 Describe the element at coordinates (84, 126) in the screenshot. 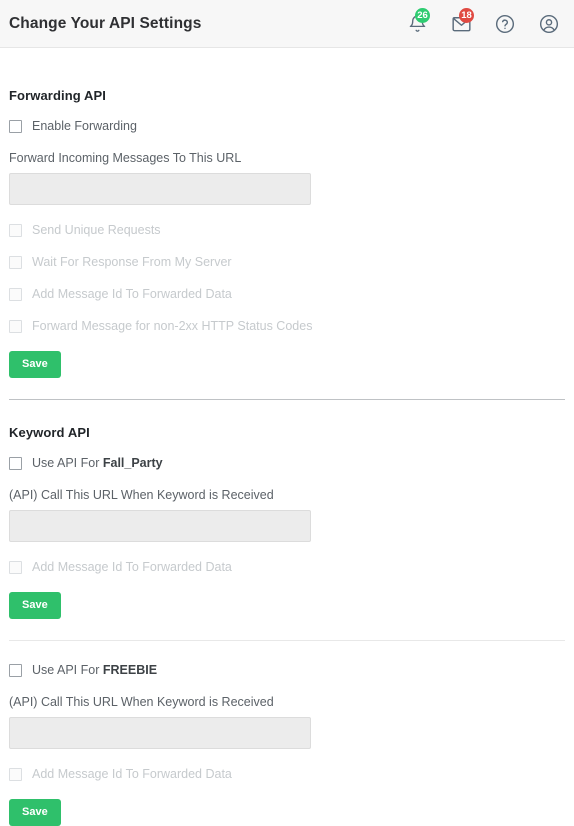

I see `enable-forwarding-label: Enable Forwarding` at that location.